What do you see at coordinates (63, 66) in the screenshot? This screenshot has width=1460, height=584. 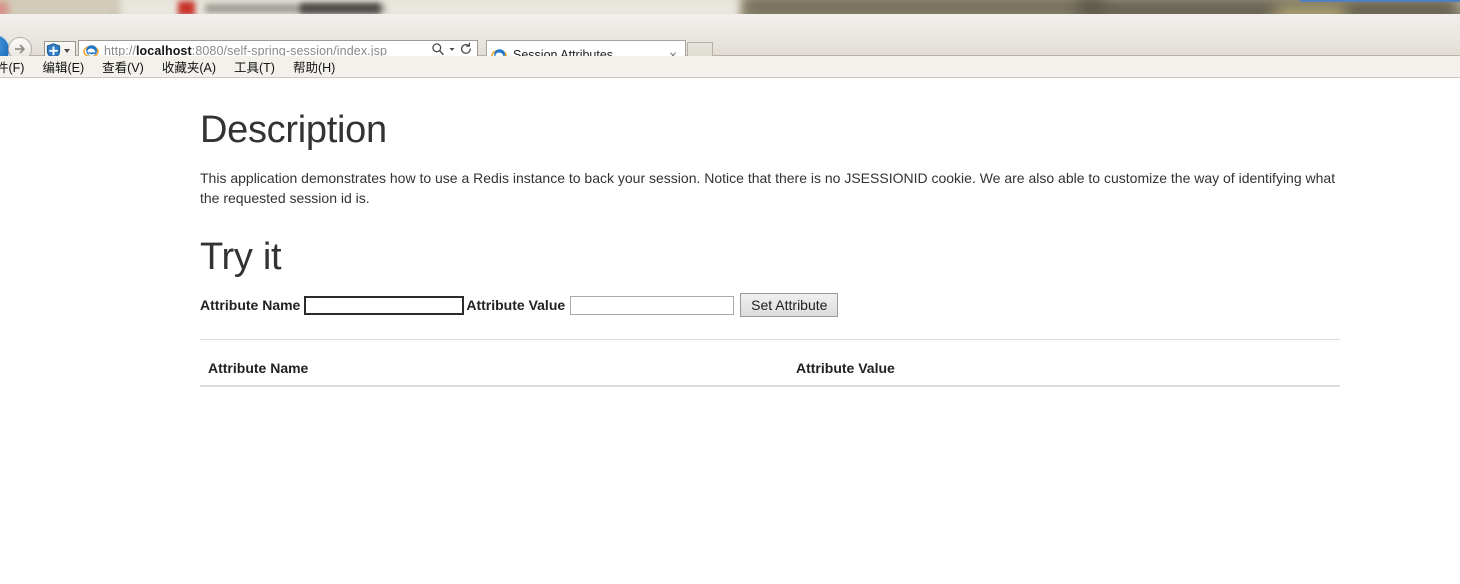 I see `menu-item-edit: 编辑(E)` at bounding box center [63, 66].